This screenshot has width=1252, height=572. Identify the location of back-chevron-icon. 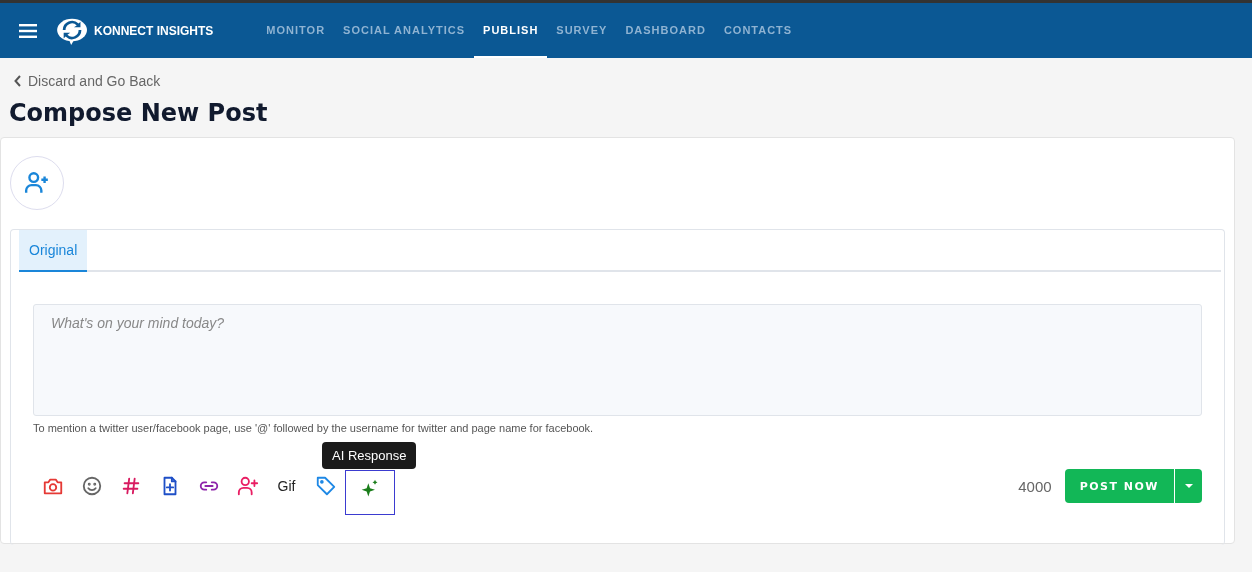
(18, 81).